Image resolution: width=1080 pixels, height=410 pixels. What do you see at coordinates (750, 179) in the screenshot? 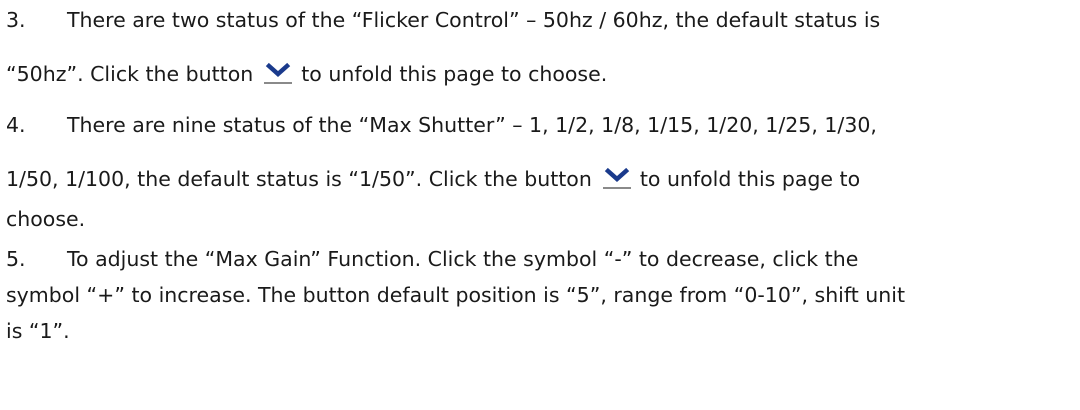
I see `item-text: to unfold this page to` at bounding box center [750, 179].